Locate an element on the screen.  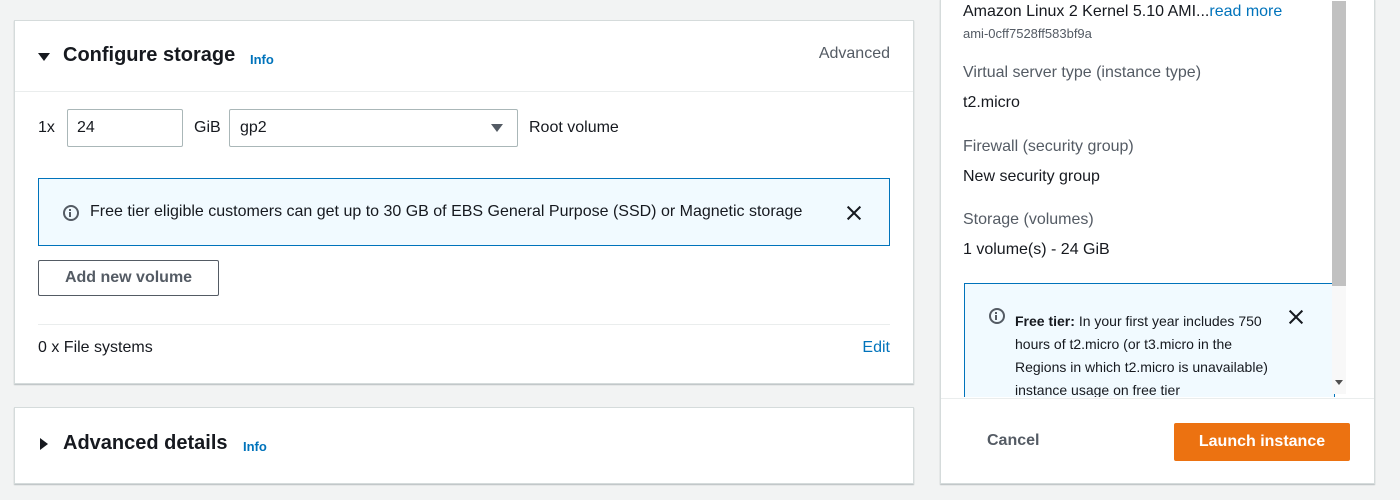
advanced-details-panel: Advanced details Info is located at coordinates (464, 445).